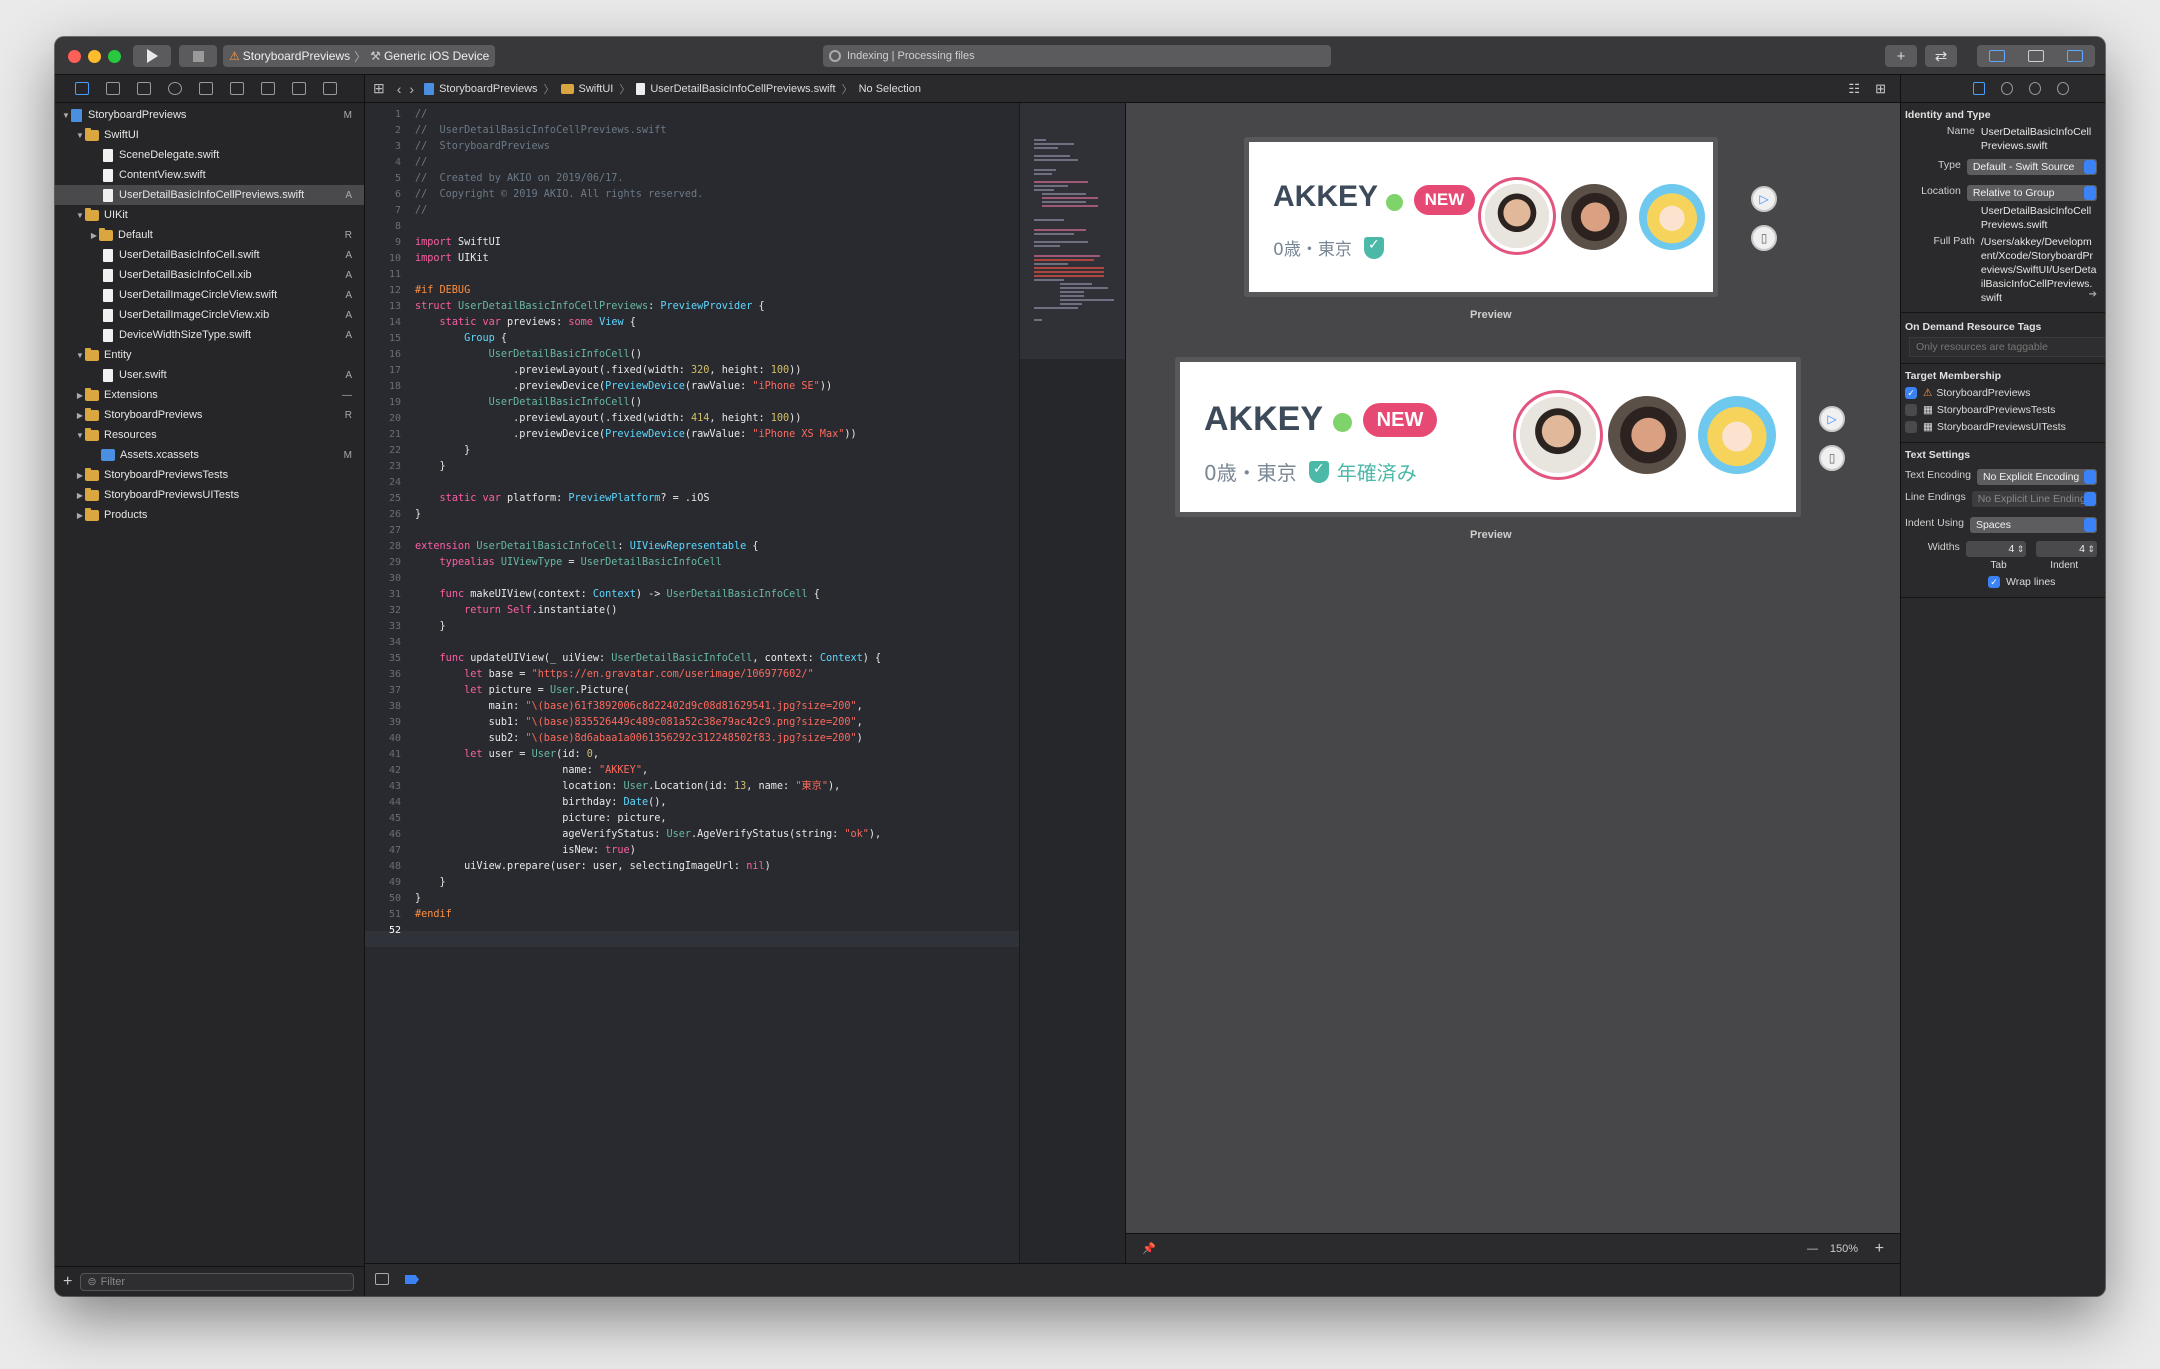 This screenshot has width=2160, height=1369. I want to click on pin-icon: 📌, so click(1149, 1248).